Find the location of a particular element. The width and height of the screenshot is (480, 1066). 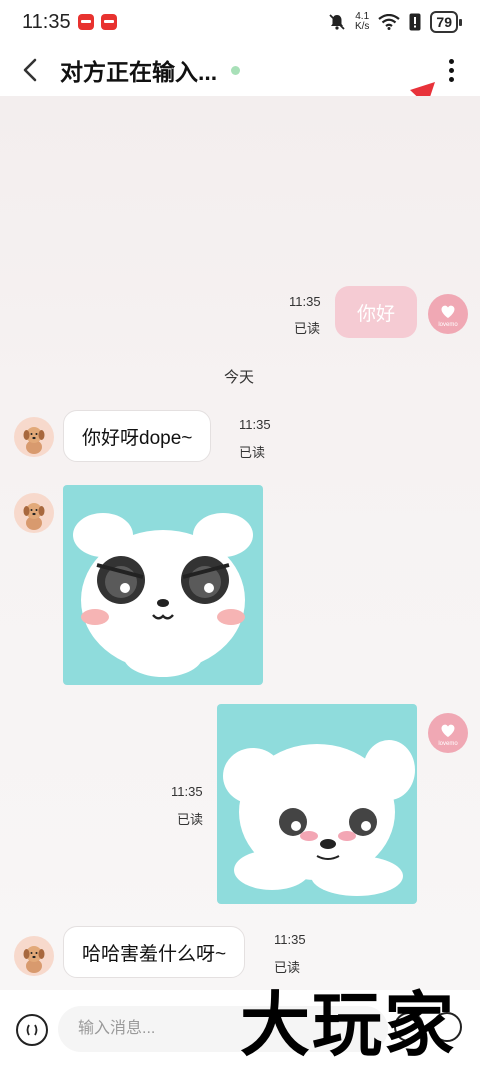

message-bubble-incoming: 哈哈害羞什么呀~ is located at coordinates (154, 952).